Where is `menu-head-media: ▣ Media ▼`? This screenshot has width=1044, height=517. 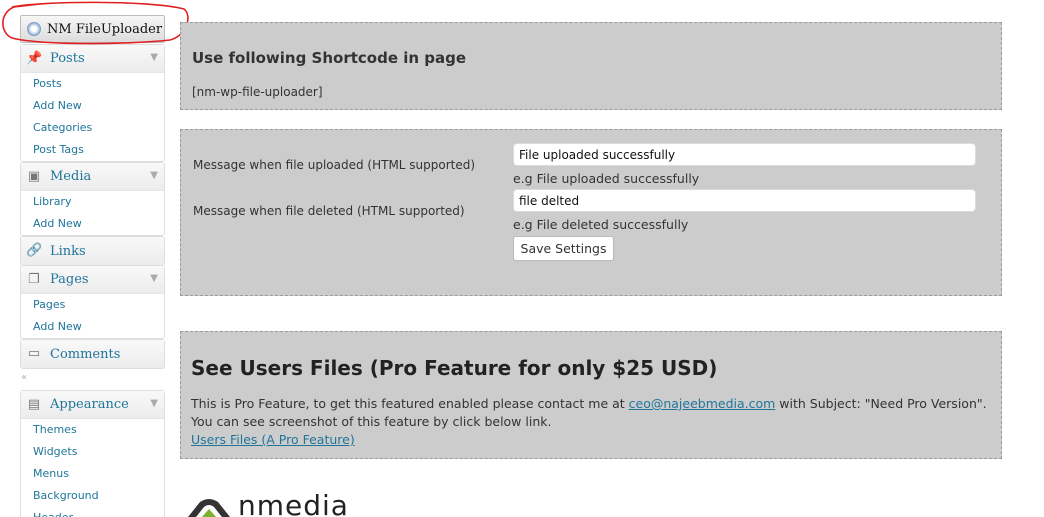 menu-head-media: ▣ Media ▼ is located at coordinates (92, 177).